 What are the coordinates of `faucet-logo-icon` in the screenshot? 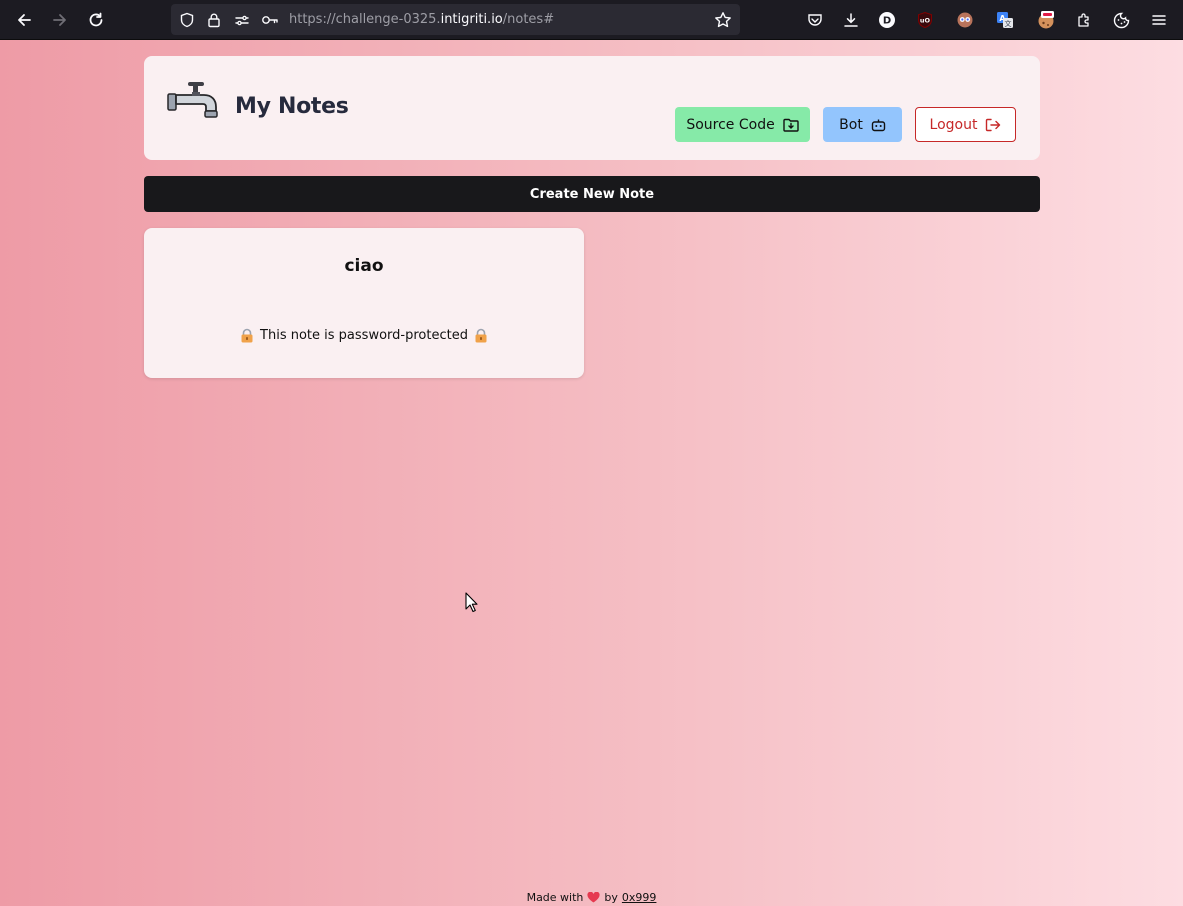 It's located at (195, 101).